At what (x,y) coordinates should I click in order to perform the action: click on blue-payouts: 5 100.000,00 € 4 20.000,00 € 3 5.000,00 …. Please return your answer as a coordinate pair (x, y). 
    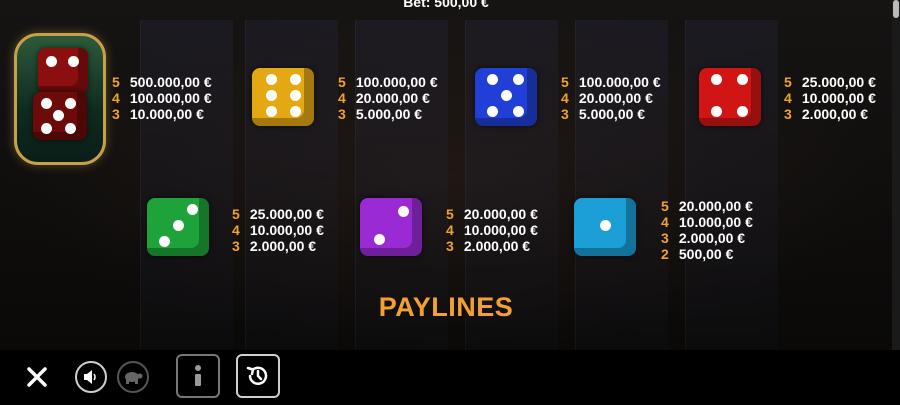
    Looking at the image, I should click on (611, 98).